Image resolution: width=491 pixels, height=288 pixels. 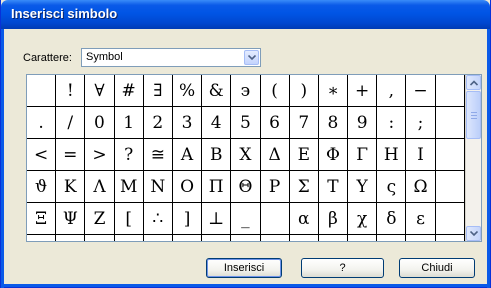 I want to click on symbol-cell: Ω, so click(x=421, y=187).